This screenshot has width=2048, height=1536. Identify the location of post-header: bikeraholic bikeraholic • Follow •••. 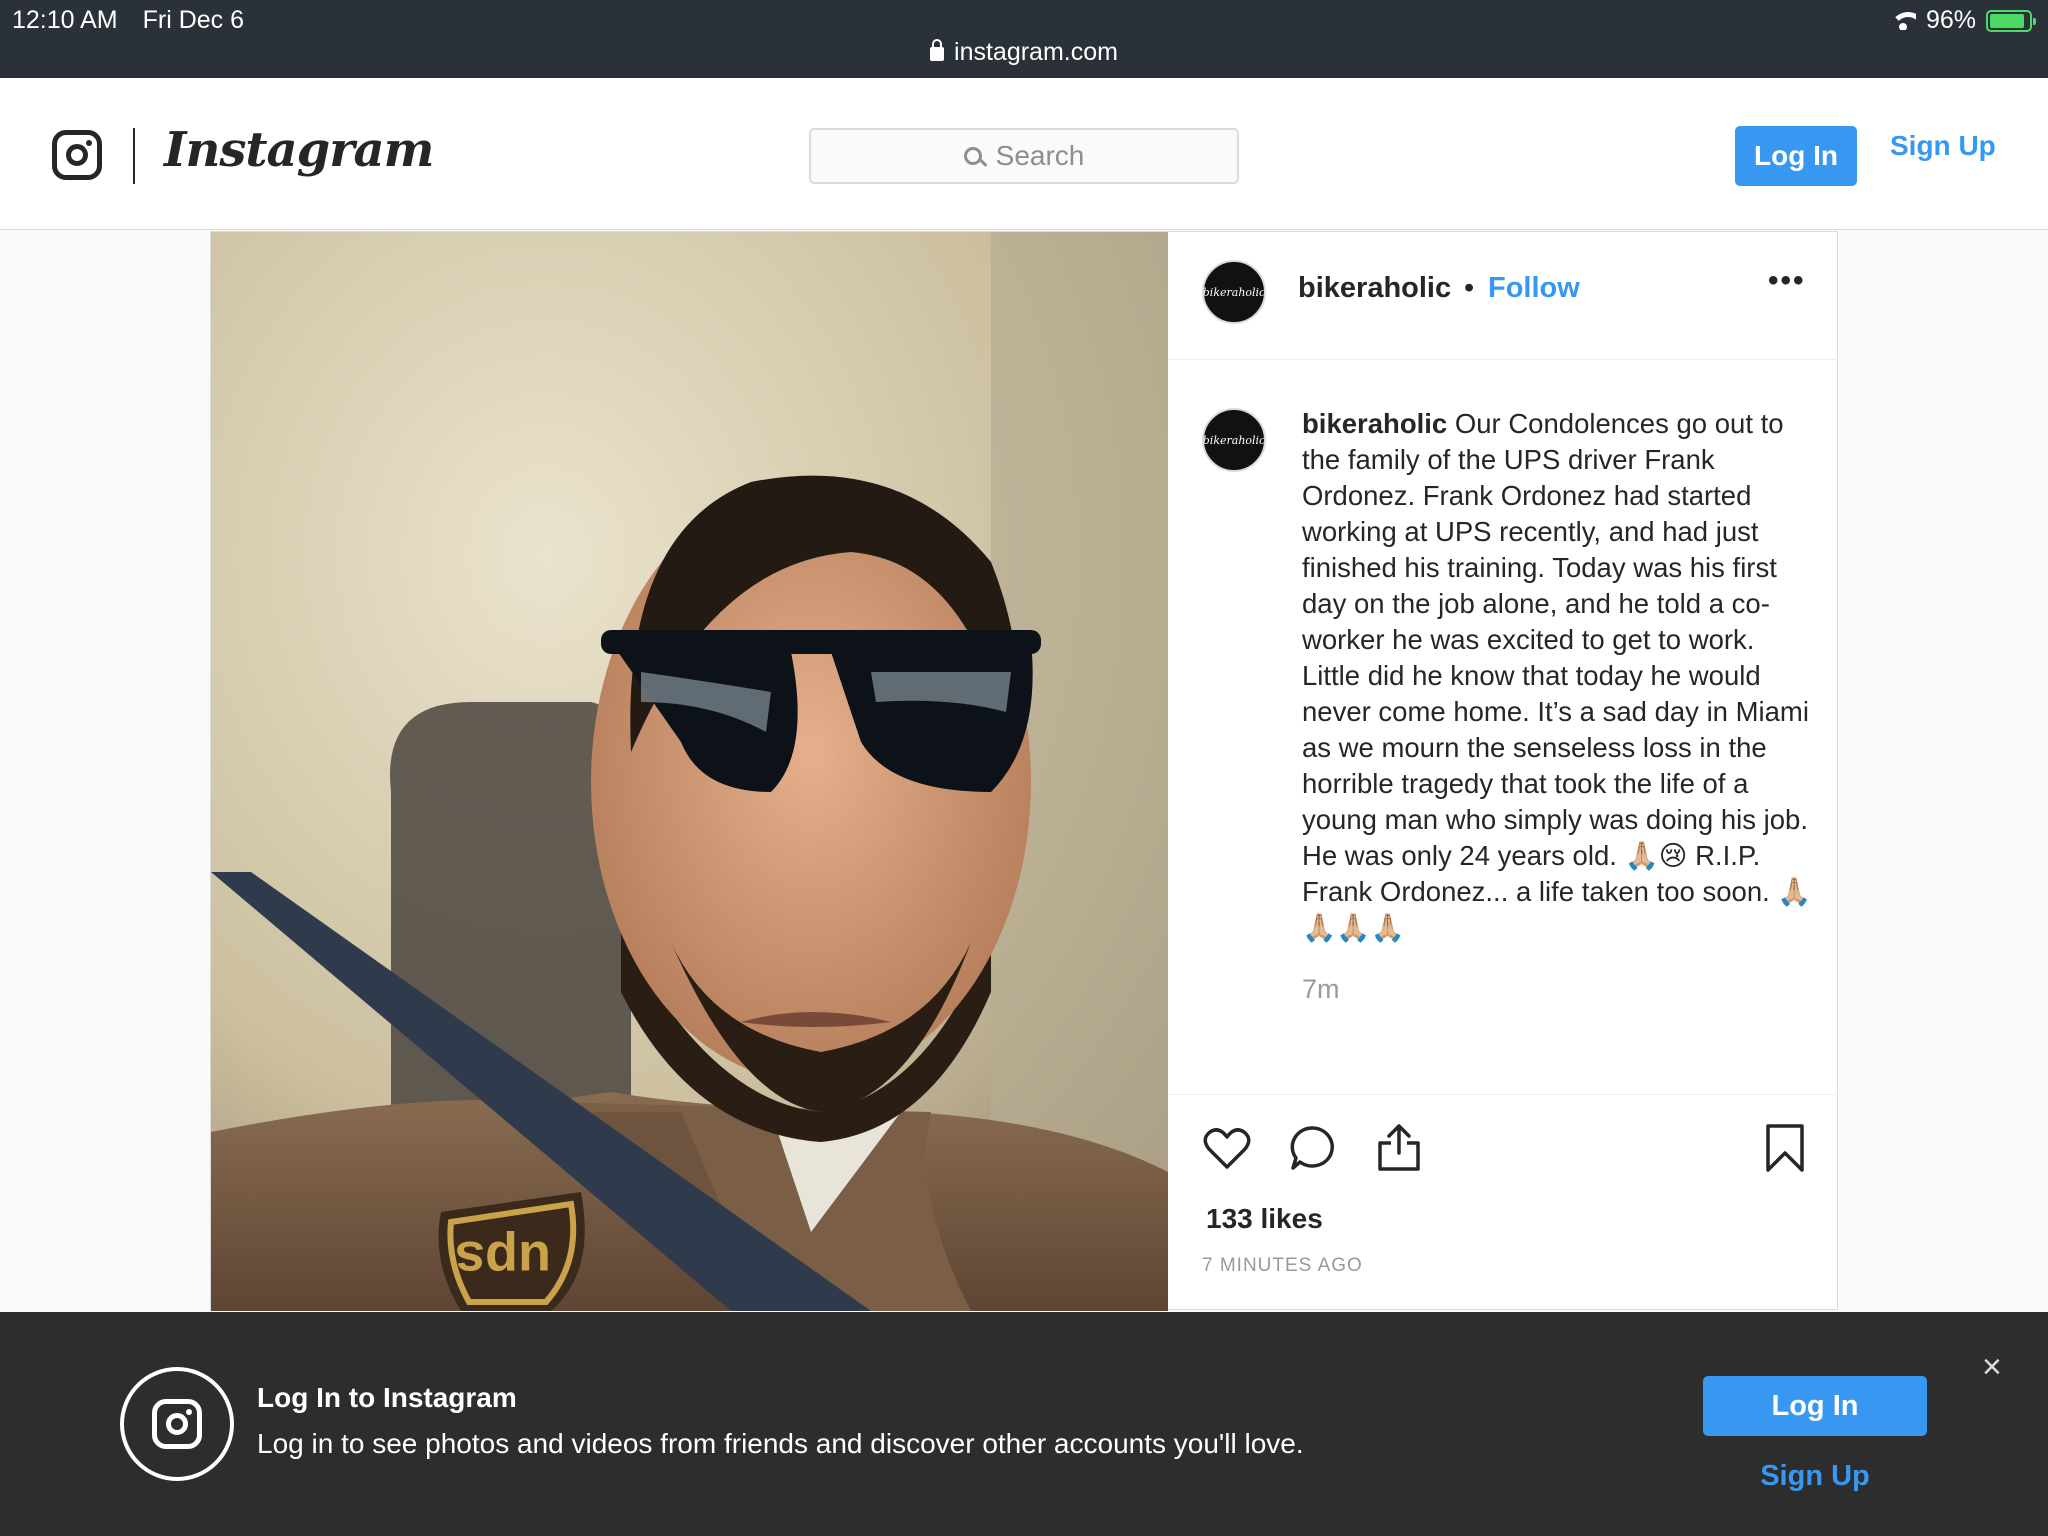
(1503, 296).